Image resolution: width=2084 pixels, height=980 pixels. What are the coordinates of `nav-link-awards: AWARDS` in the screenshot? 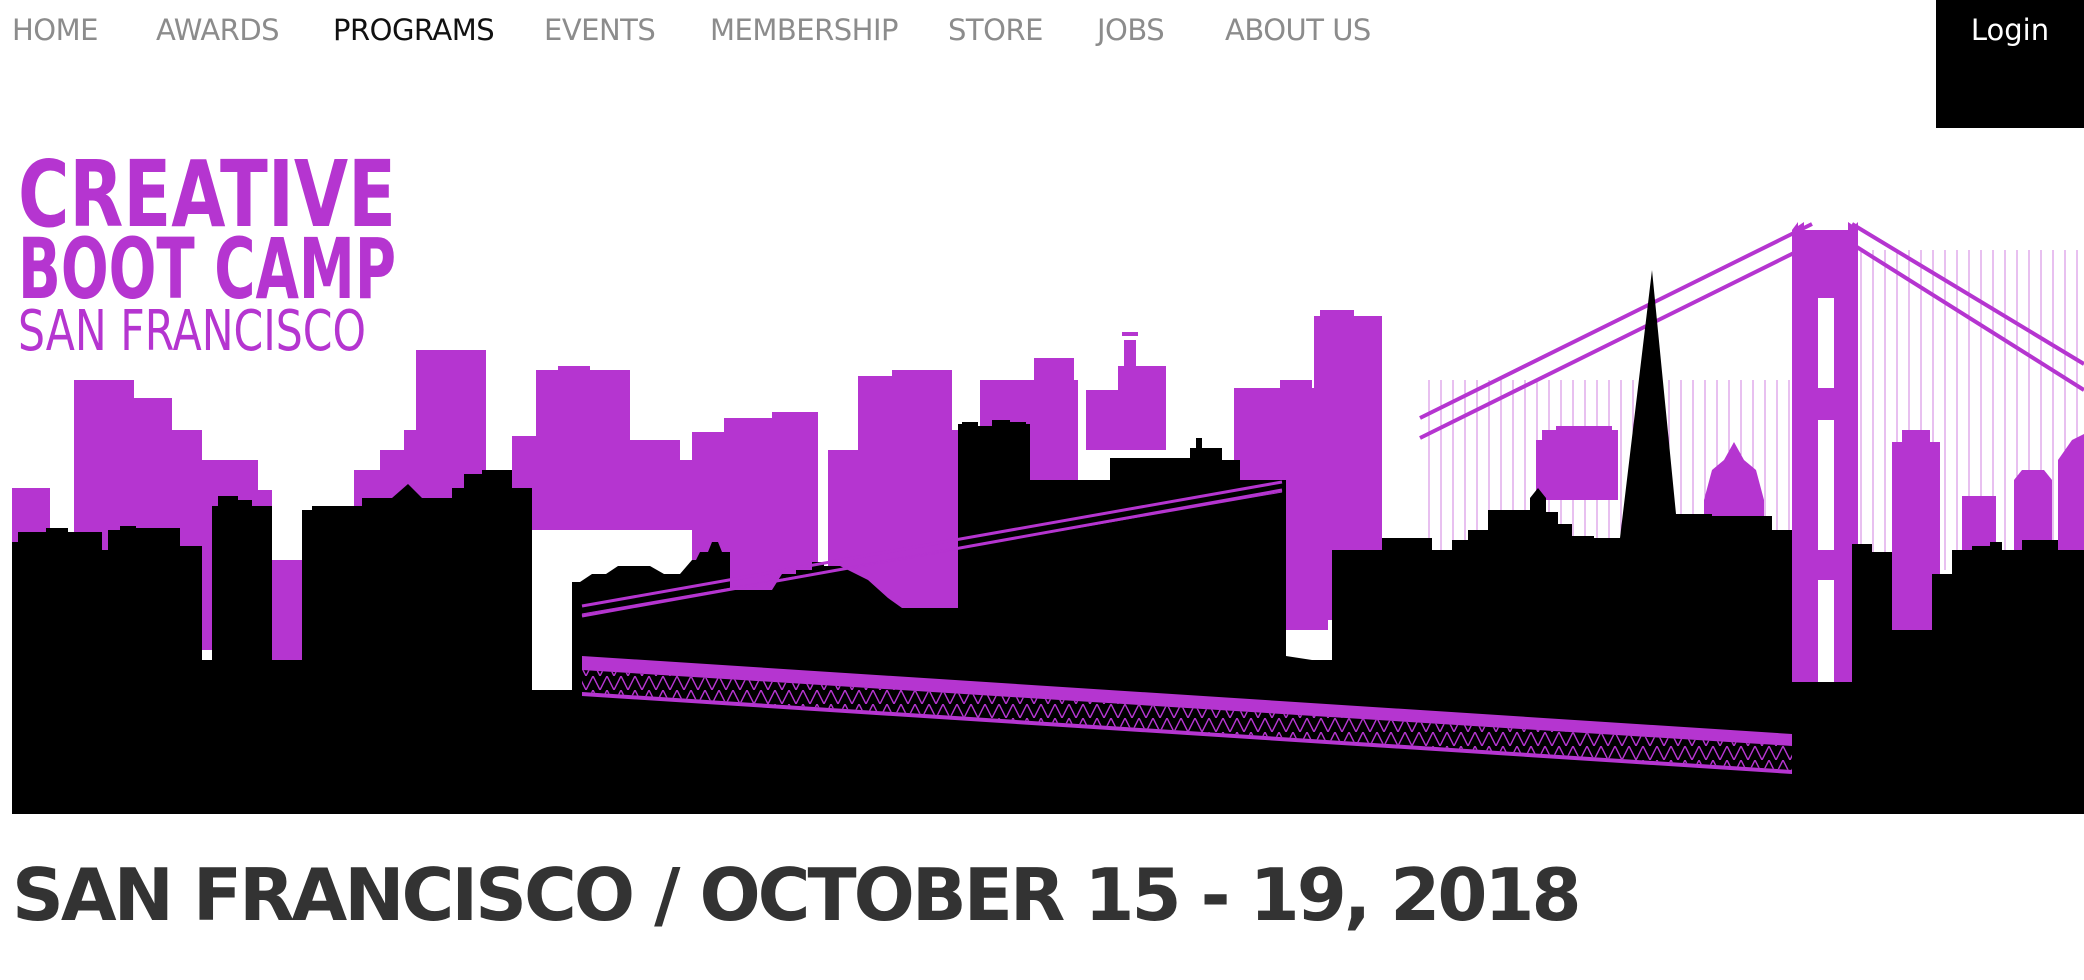 It's located at (218, 30).